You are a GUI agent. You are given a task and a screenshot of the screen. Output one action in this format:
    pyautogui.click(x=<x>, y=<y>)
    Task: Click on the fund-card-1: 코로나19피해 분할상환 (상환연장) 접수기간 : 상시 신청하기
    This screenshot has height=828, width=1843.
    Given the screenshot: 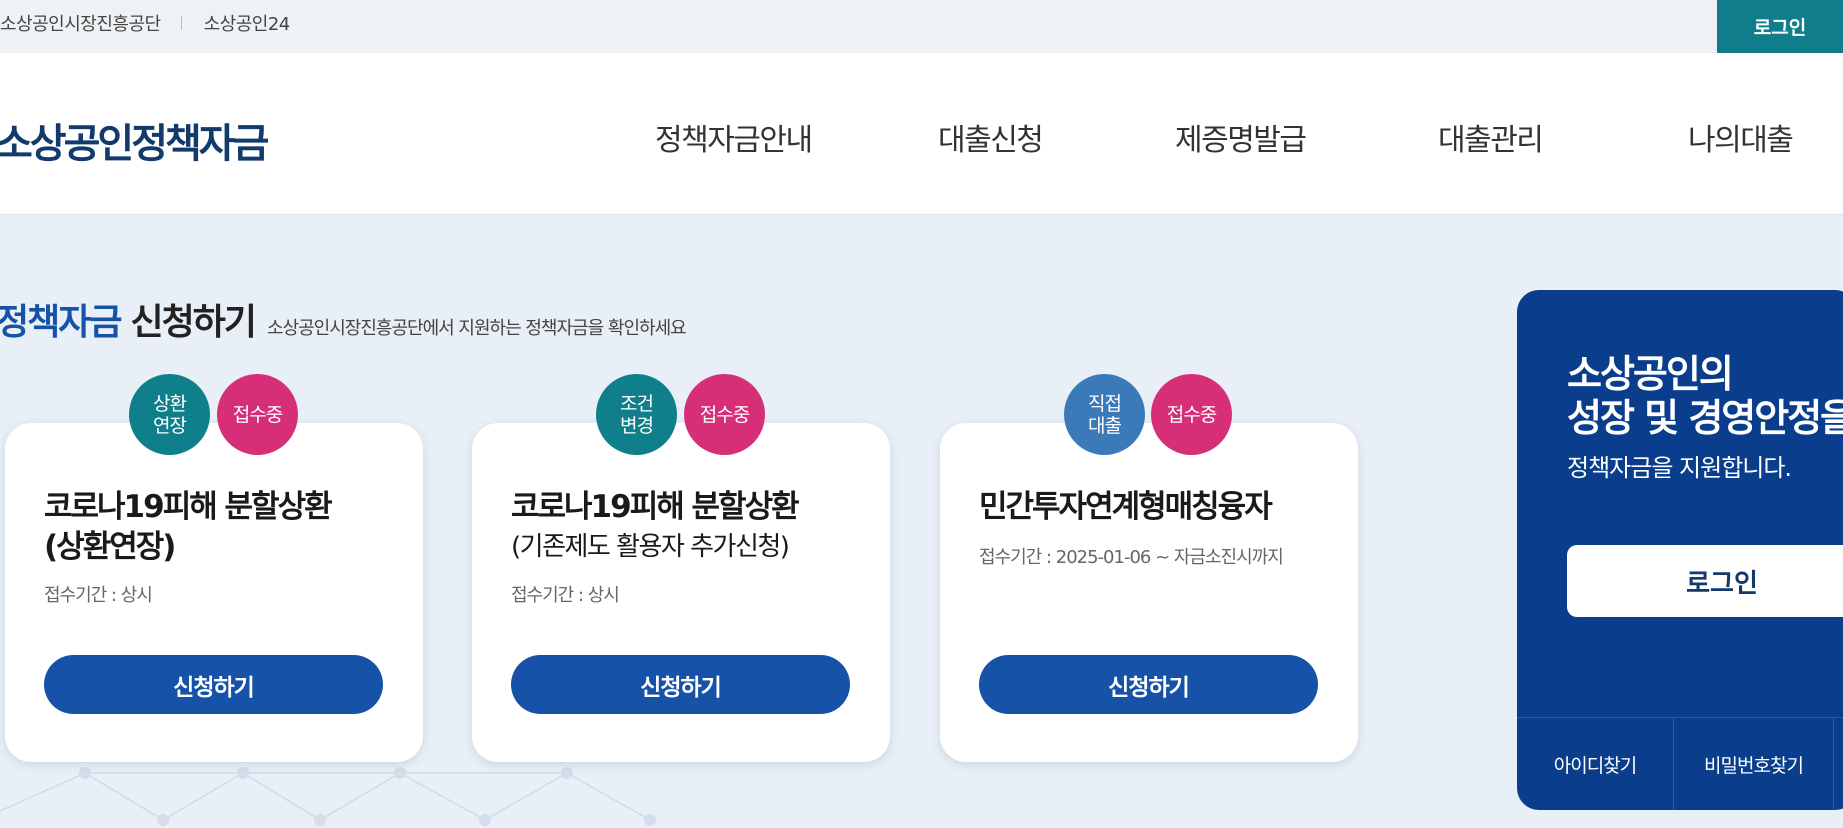 What is the action you would take?
    pyautogui.click(x=214, y=592)
    